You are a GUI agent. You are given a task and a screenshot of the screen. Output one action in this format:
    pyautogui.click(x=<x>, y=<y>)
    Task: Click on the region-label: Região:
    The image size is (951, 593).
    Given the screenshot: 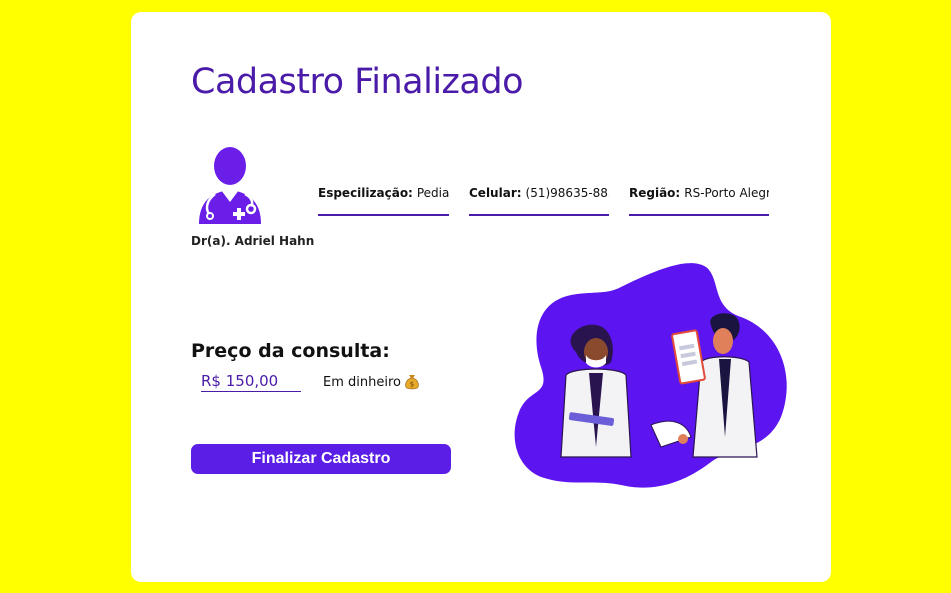 What is the action you would take?
    pyautogui.click(x=655, y=193)
    